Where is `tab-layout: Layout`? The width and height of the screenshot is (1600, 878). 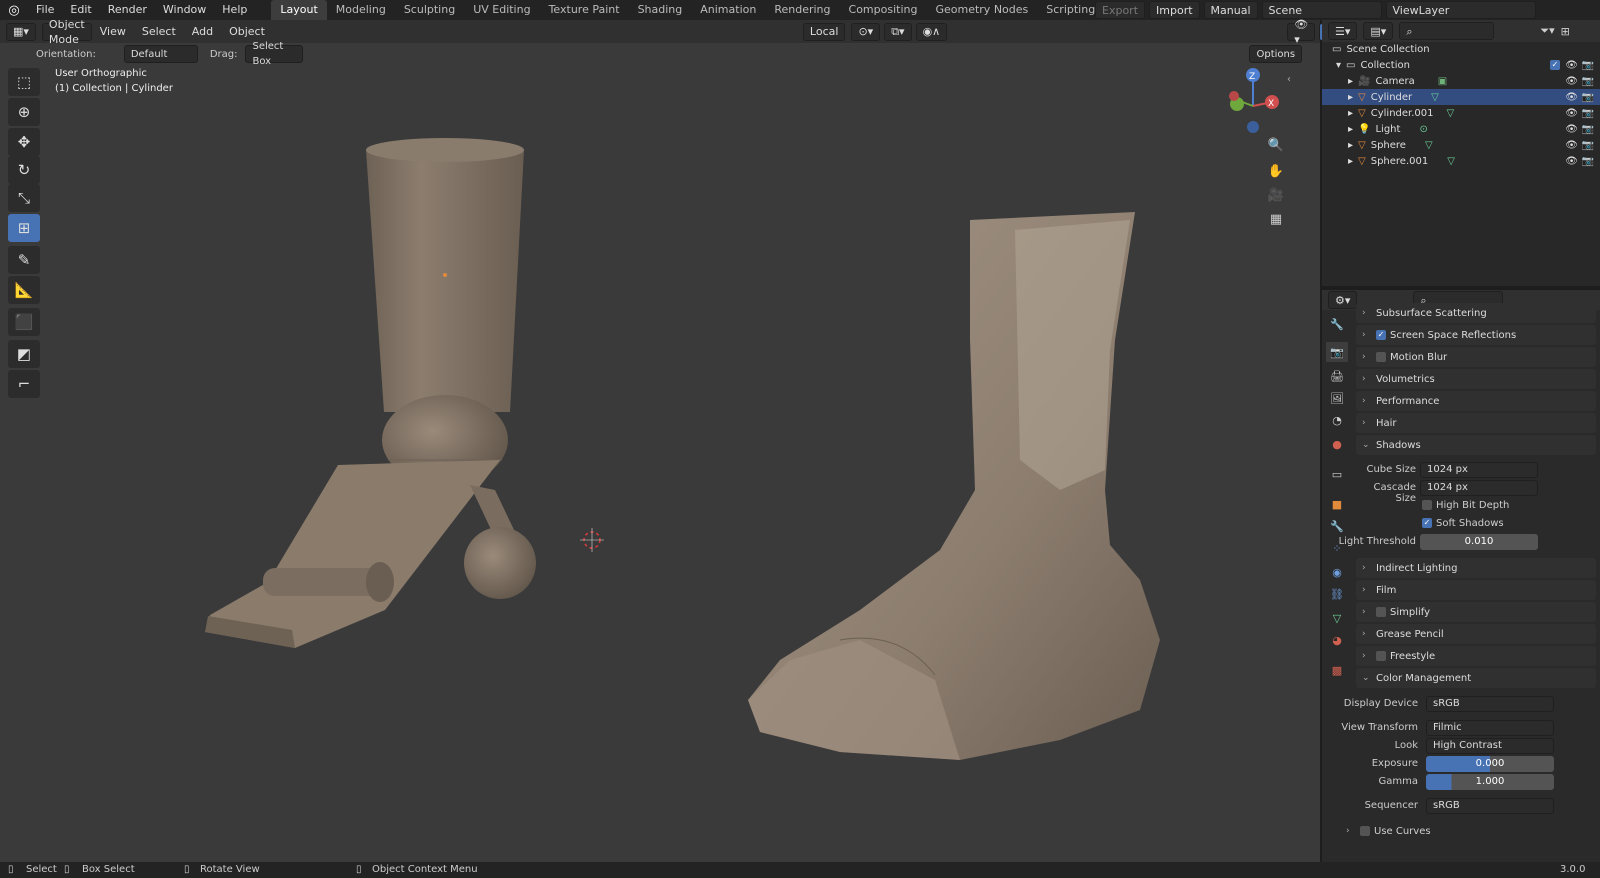
tab-layout: Layout is located at coordinates (299, 10).